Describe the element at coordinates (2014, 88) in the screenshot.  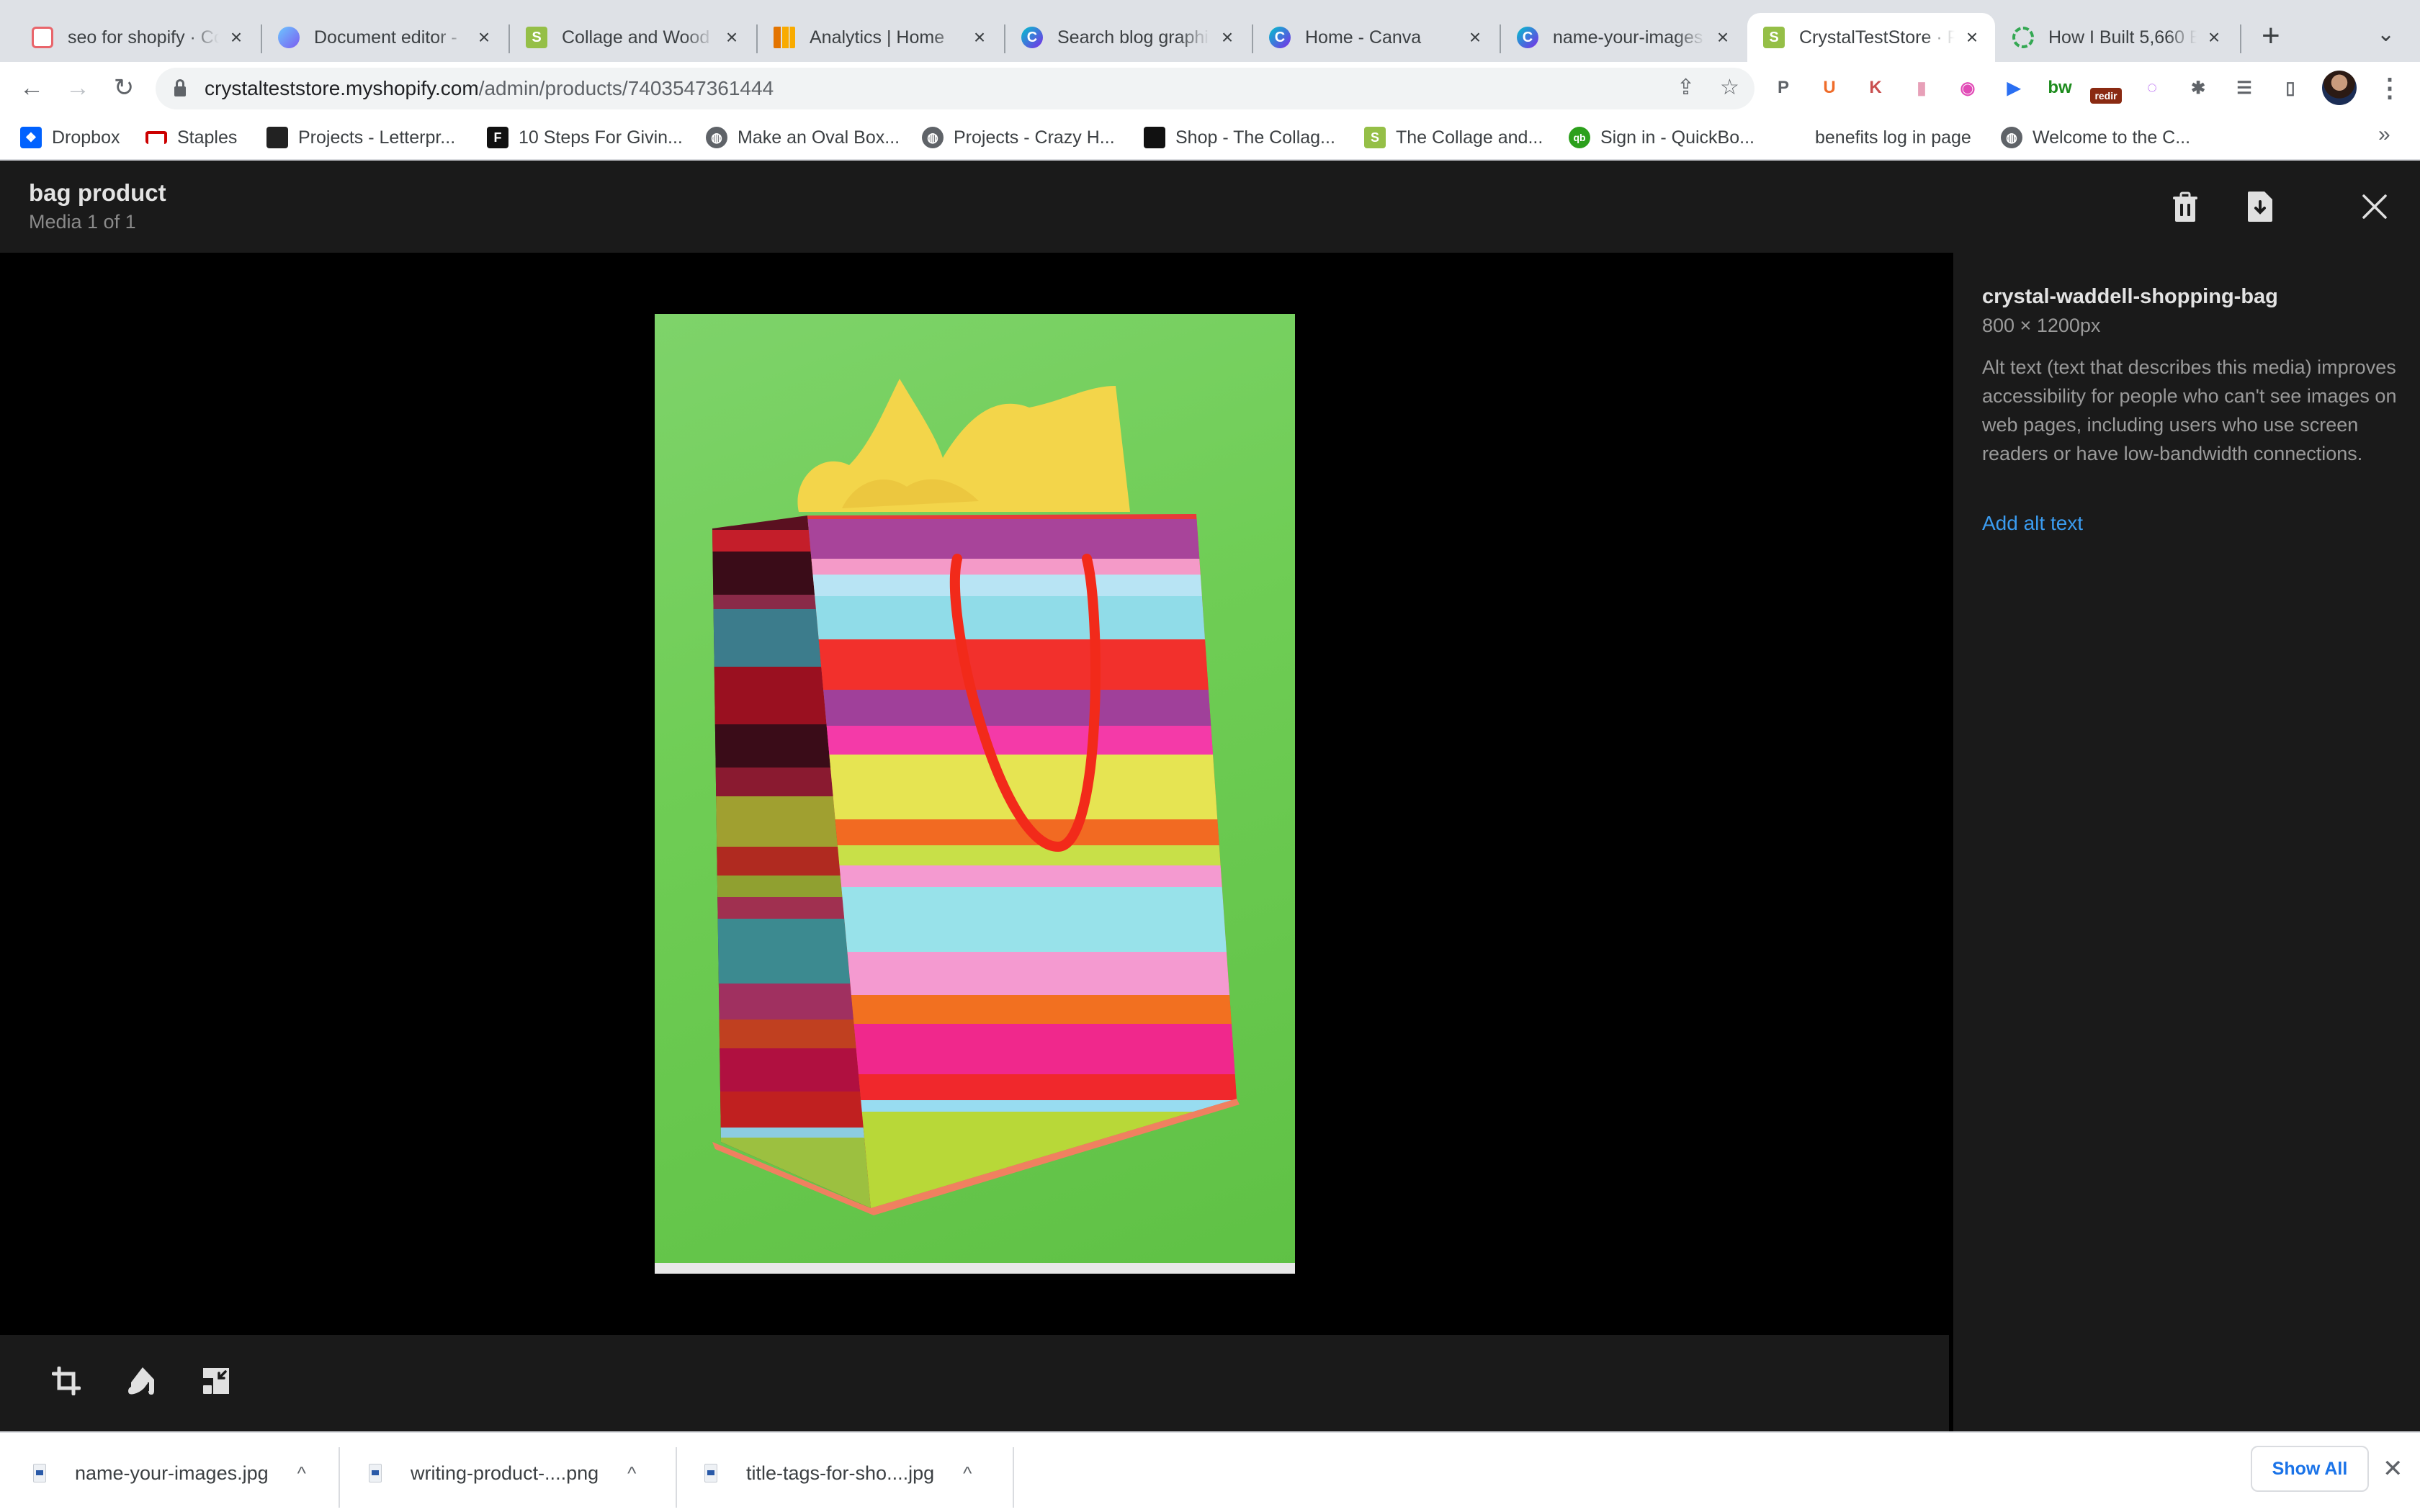
I see `arrow-extension-icon: ▶` at that location.